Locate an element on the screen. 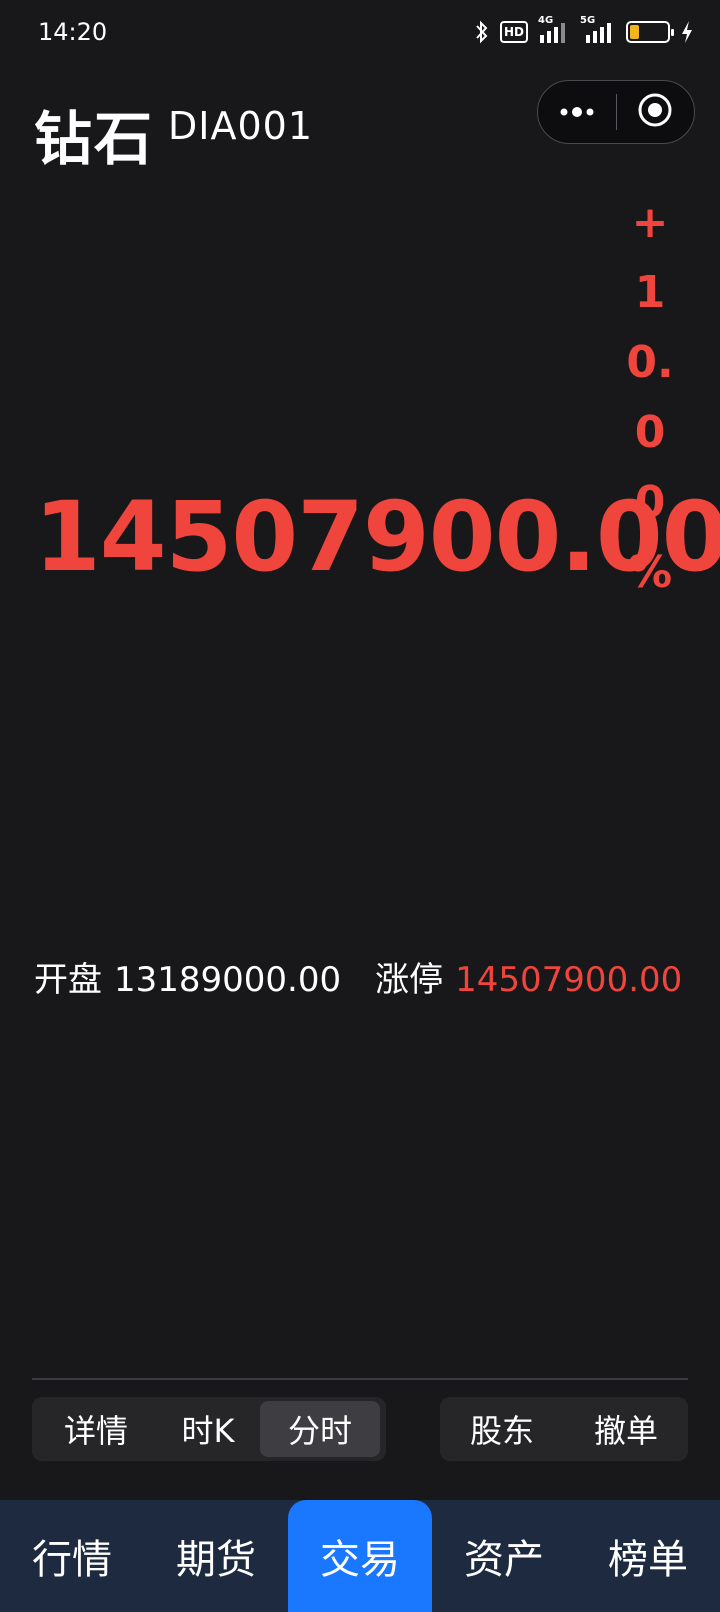  tab-trade: 交易 is located at coordinates (360, 1556).